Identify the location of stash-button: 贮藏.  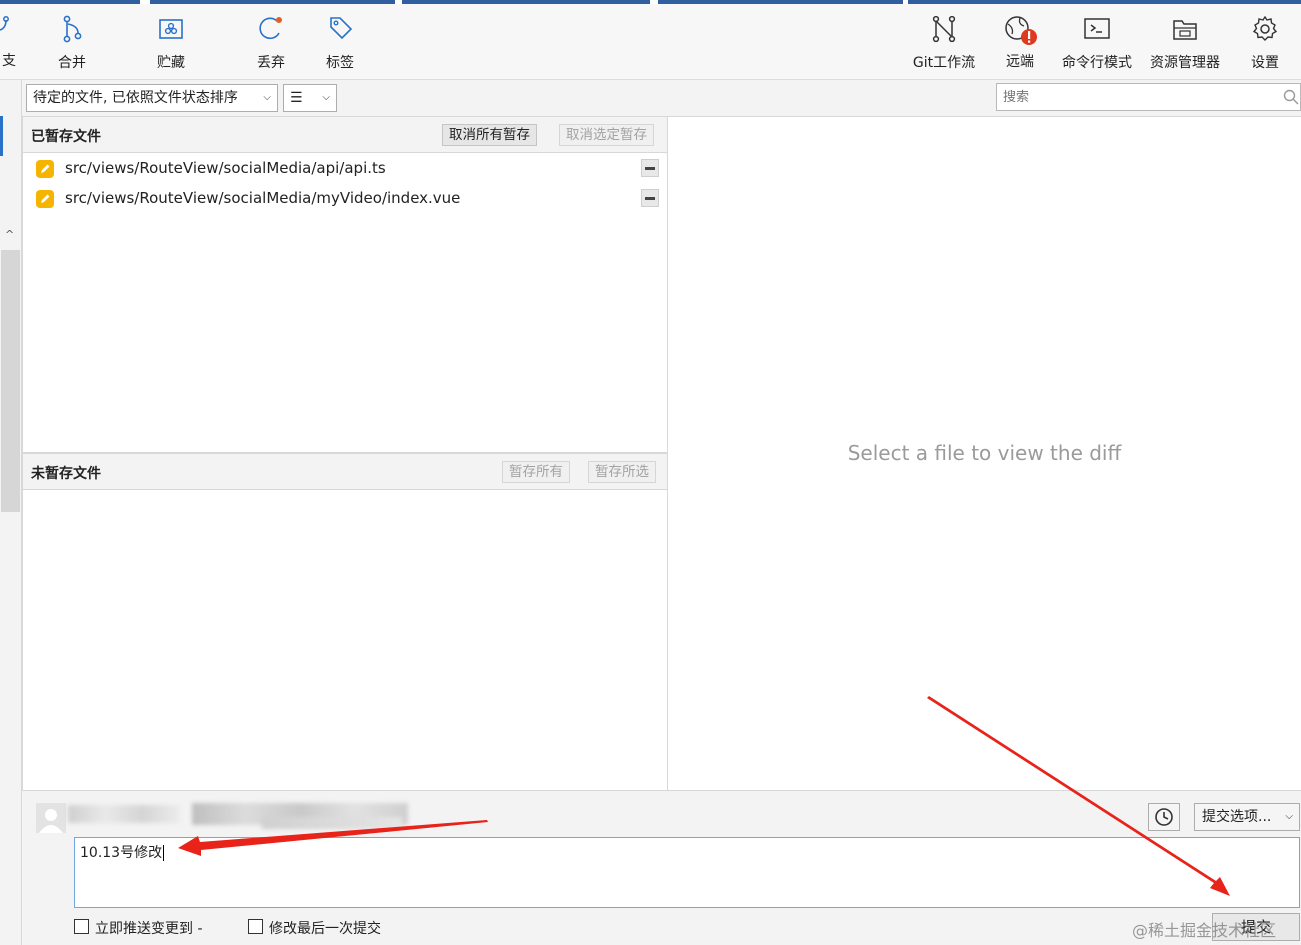
(171, 44).